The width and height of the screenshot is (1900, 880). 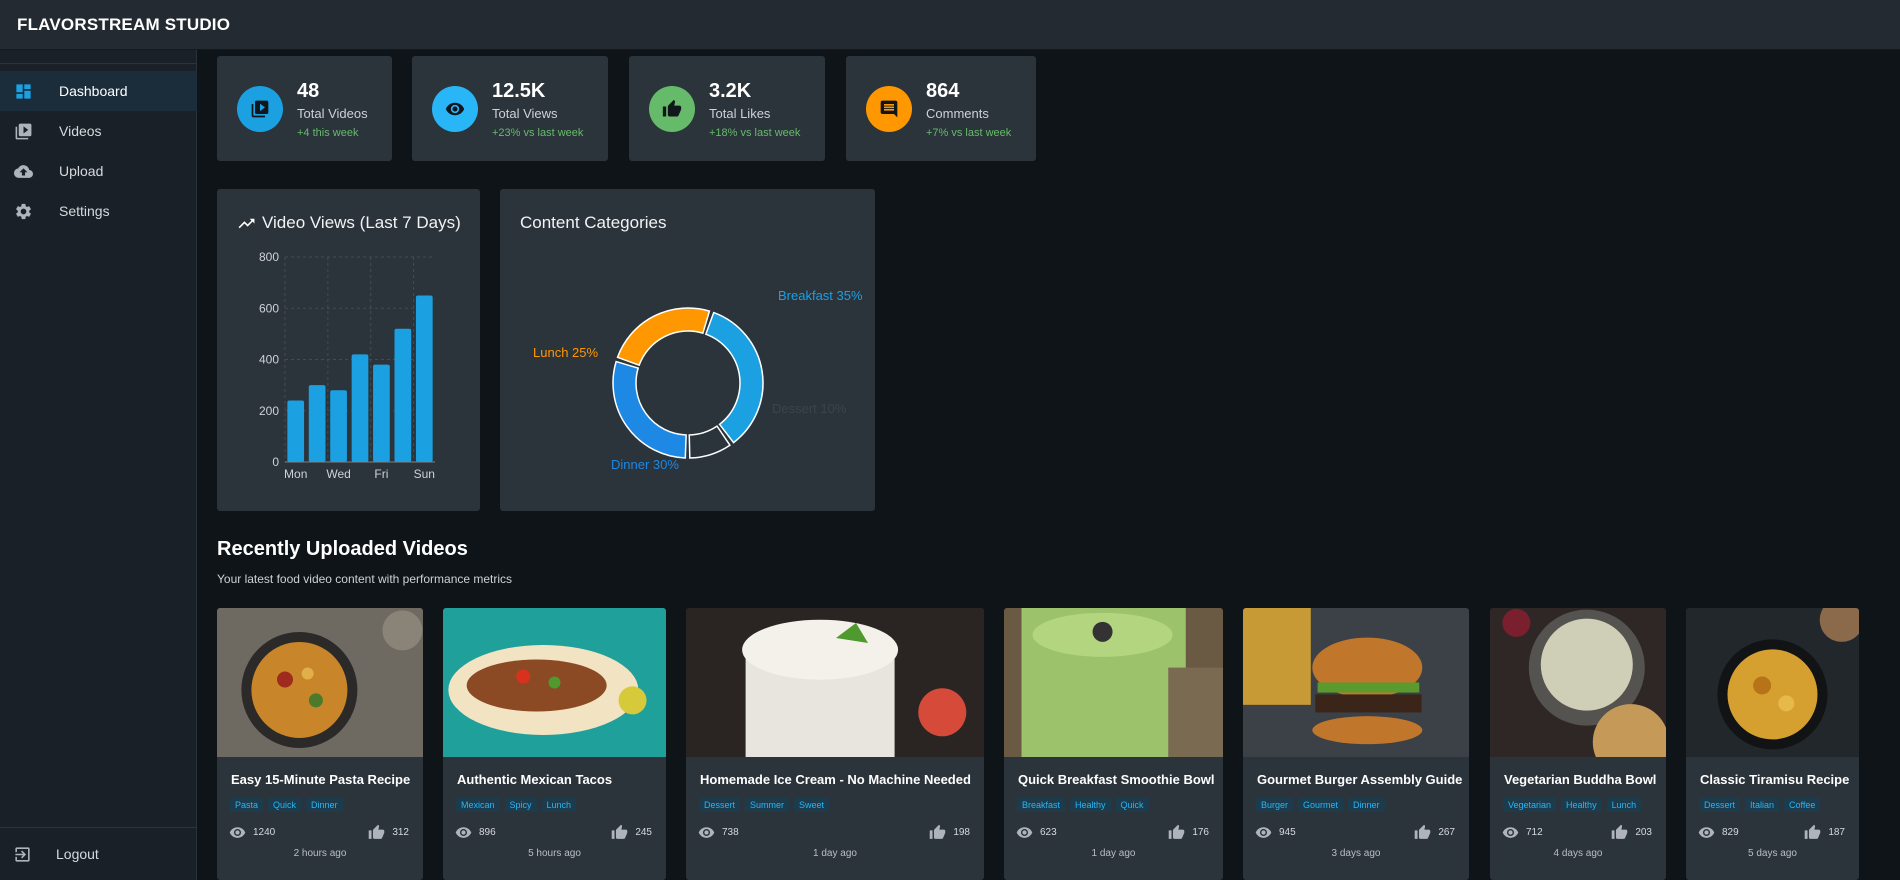 What do you see at coordinates (98, 131) in the screenshot?
I see `sidebar-item-videos: Videos` at bounding box center [98, 131].